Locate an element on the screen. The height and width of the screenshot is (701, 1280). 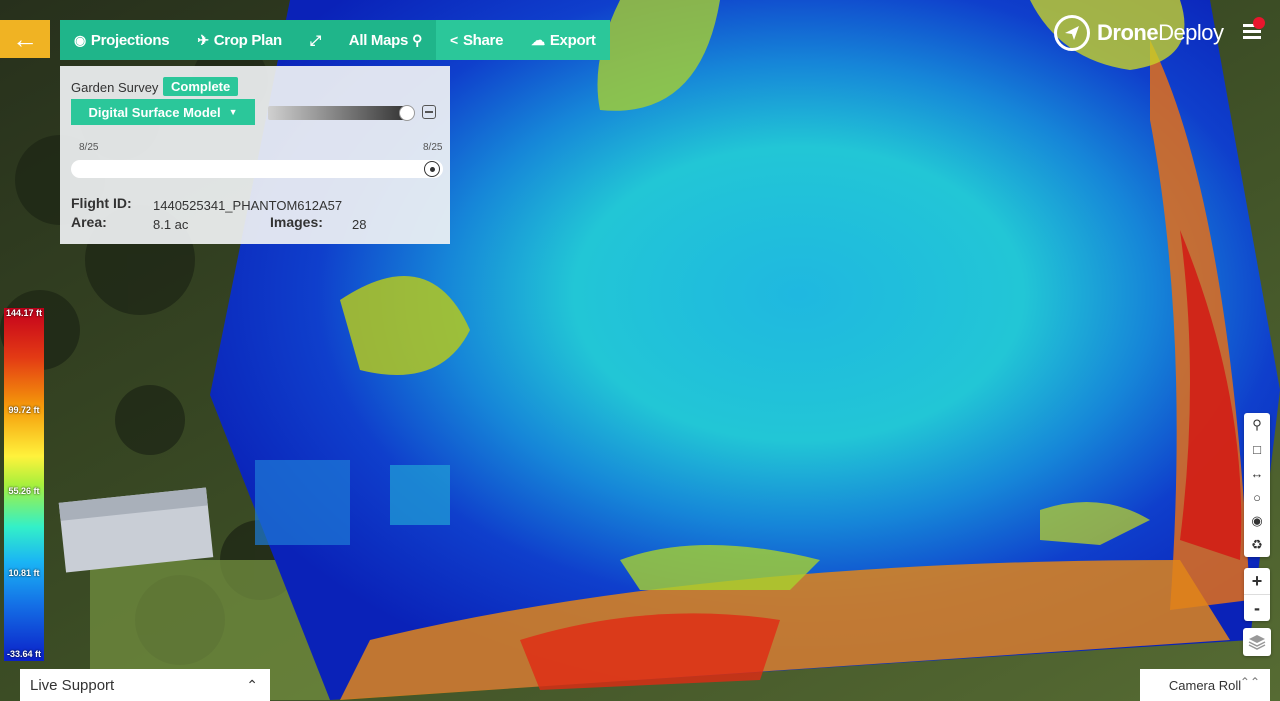
projections-button: ◉ Projections is located at coordinates (121, 40).